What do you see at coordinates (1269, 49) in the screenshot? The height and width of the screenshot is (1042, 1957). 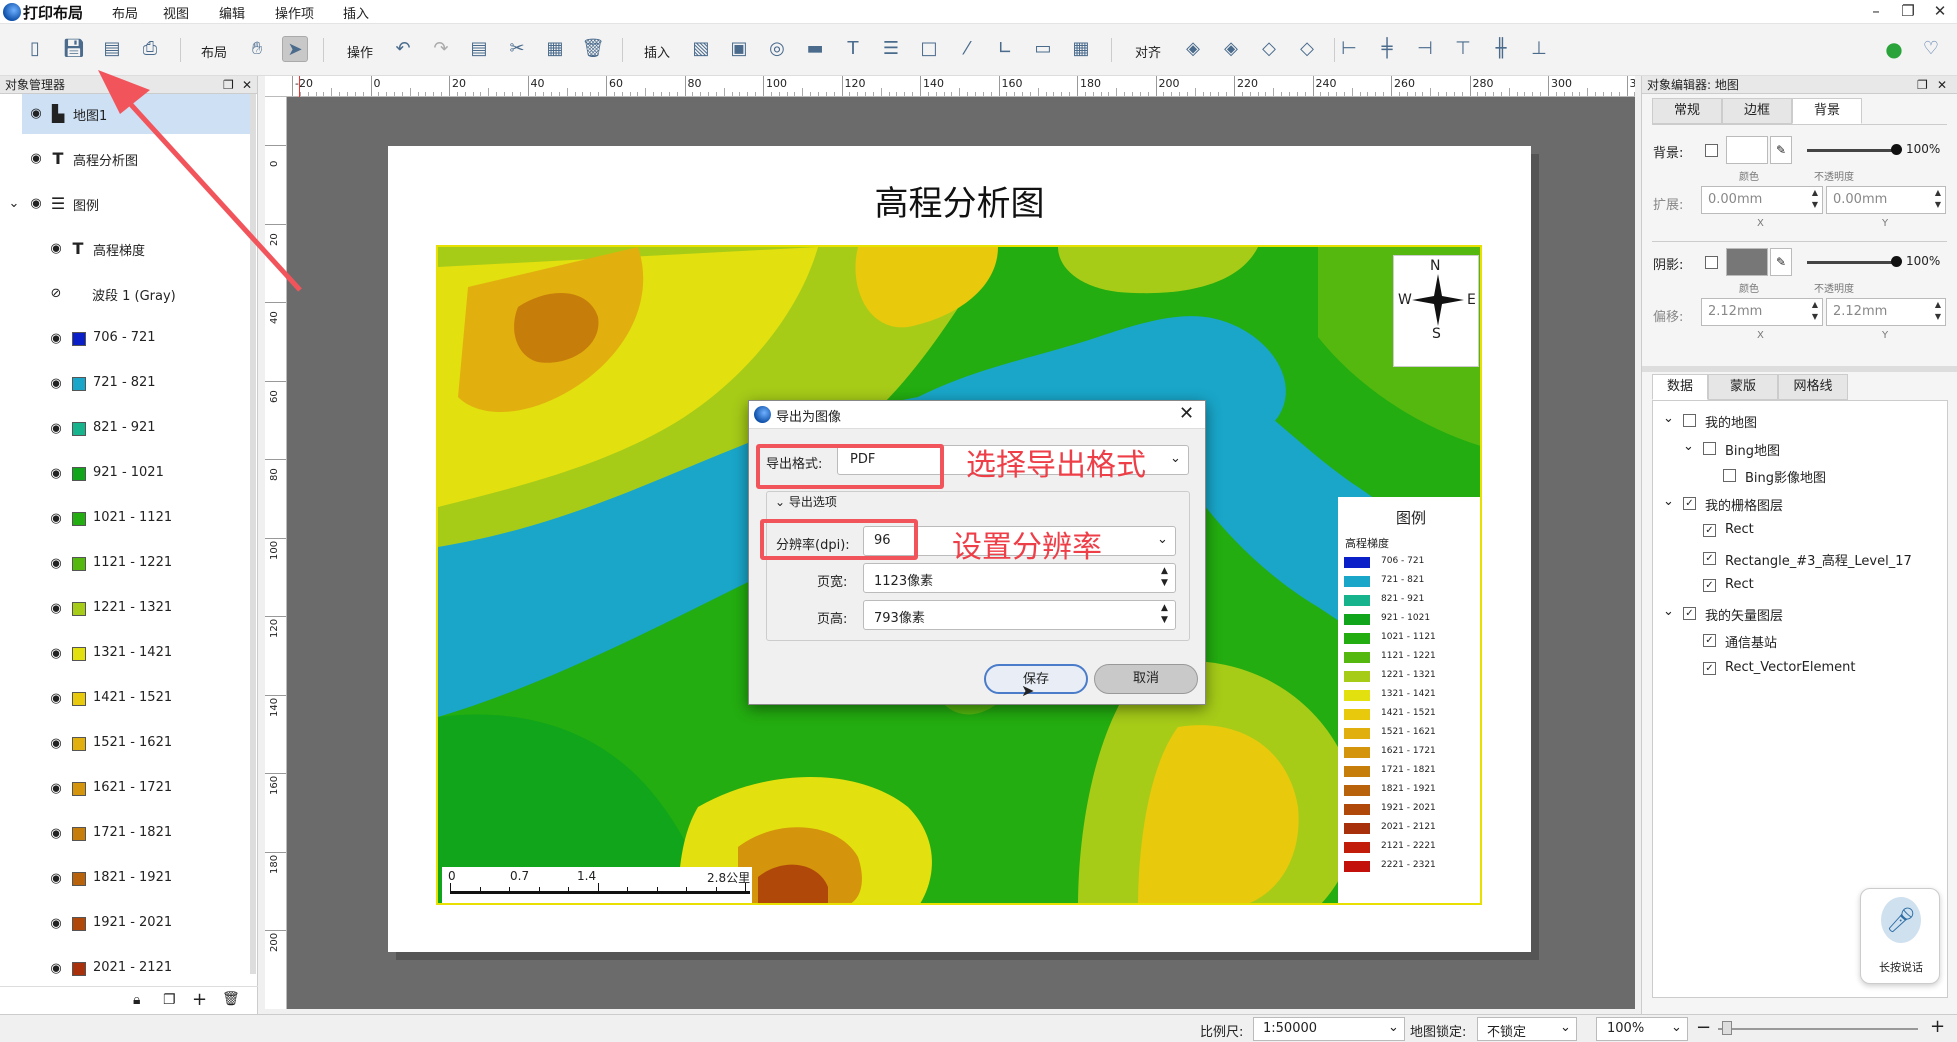 I see `layer-top-icon: ◇` at bounding box center [1269, 49].